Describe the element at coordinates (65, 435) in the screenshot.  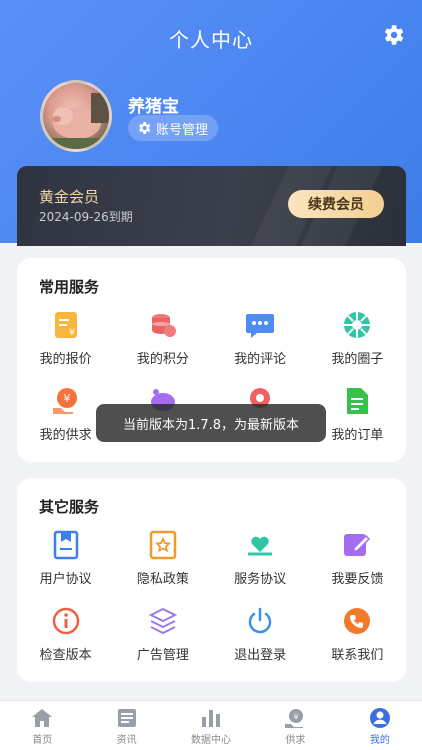
I see `service-label: 我的供求` at that location.